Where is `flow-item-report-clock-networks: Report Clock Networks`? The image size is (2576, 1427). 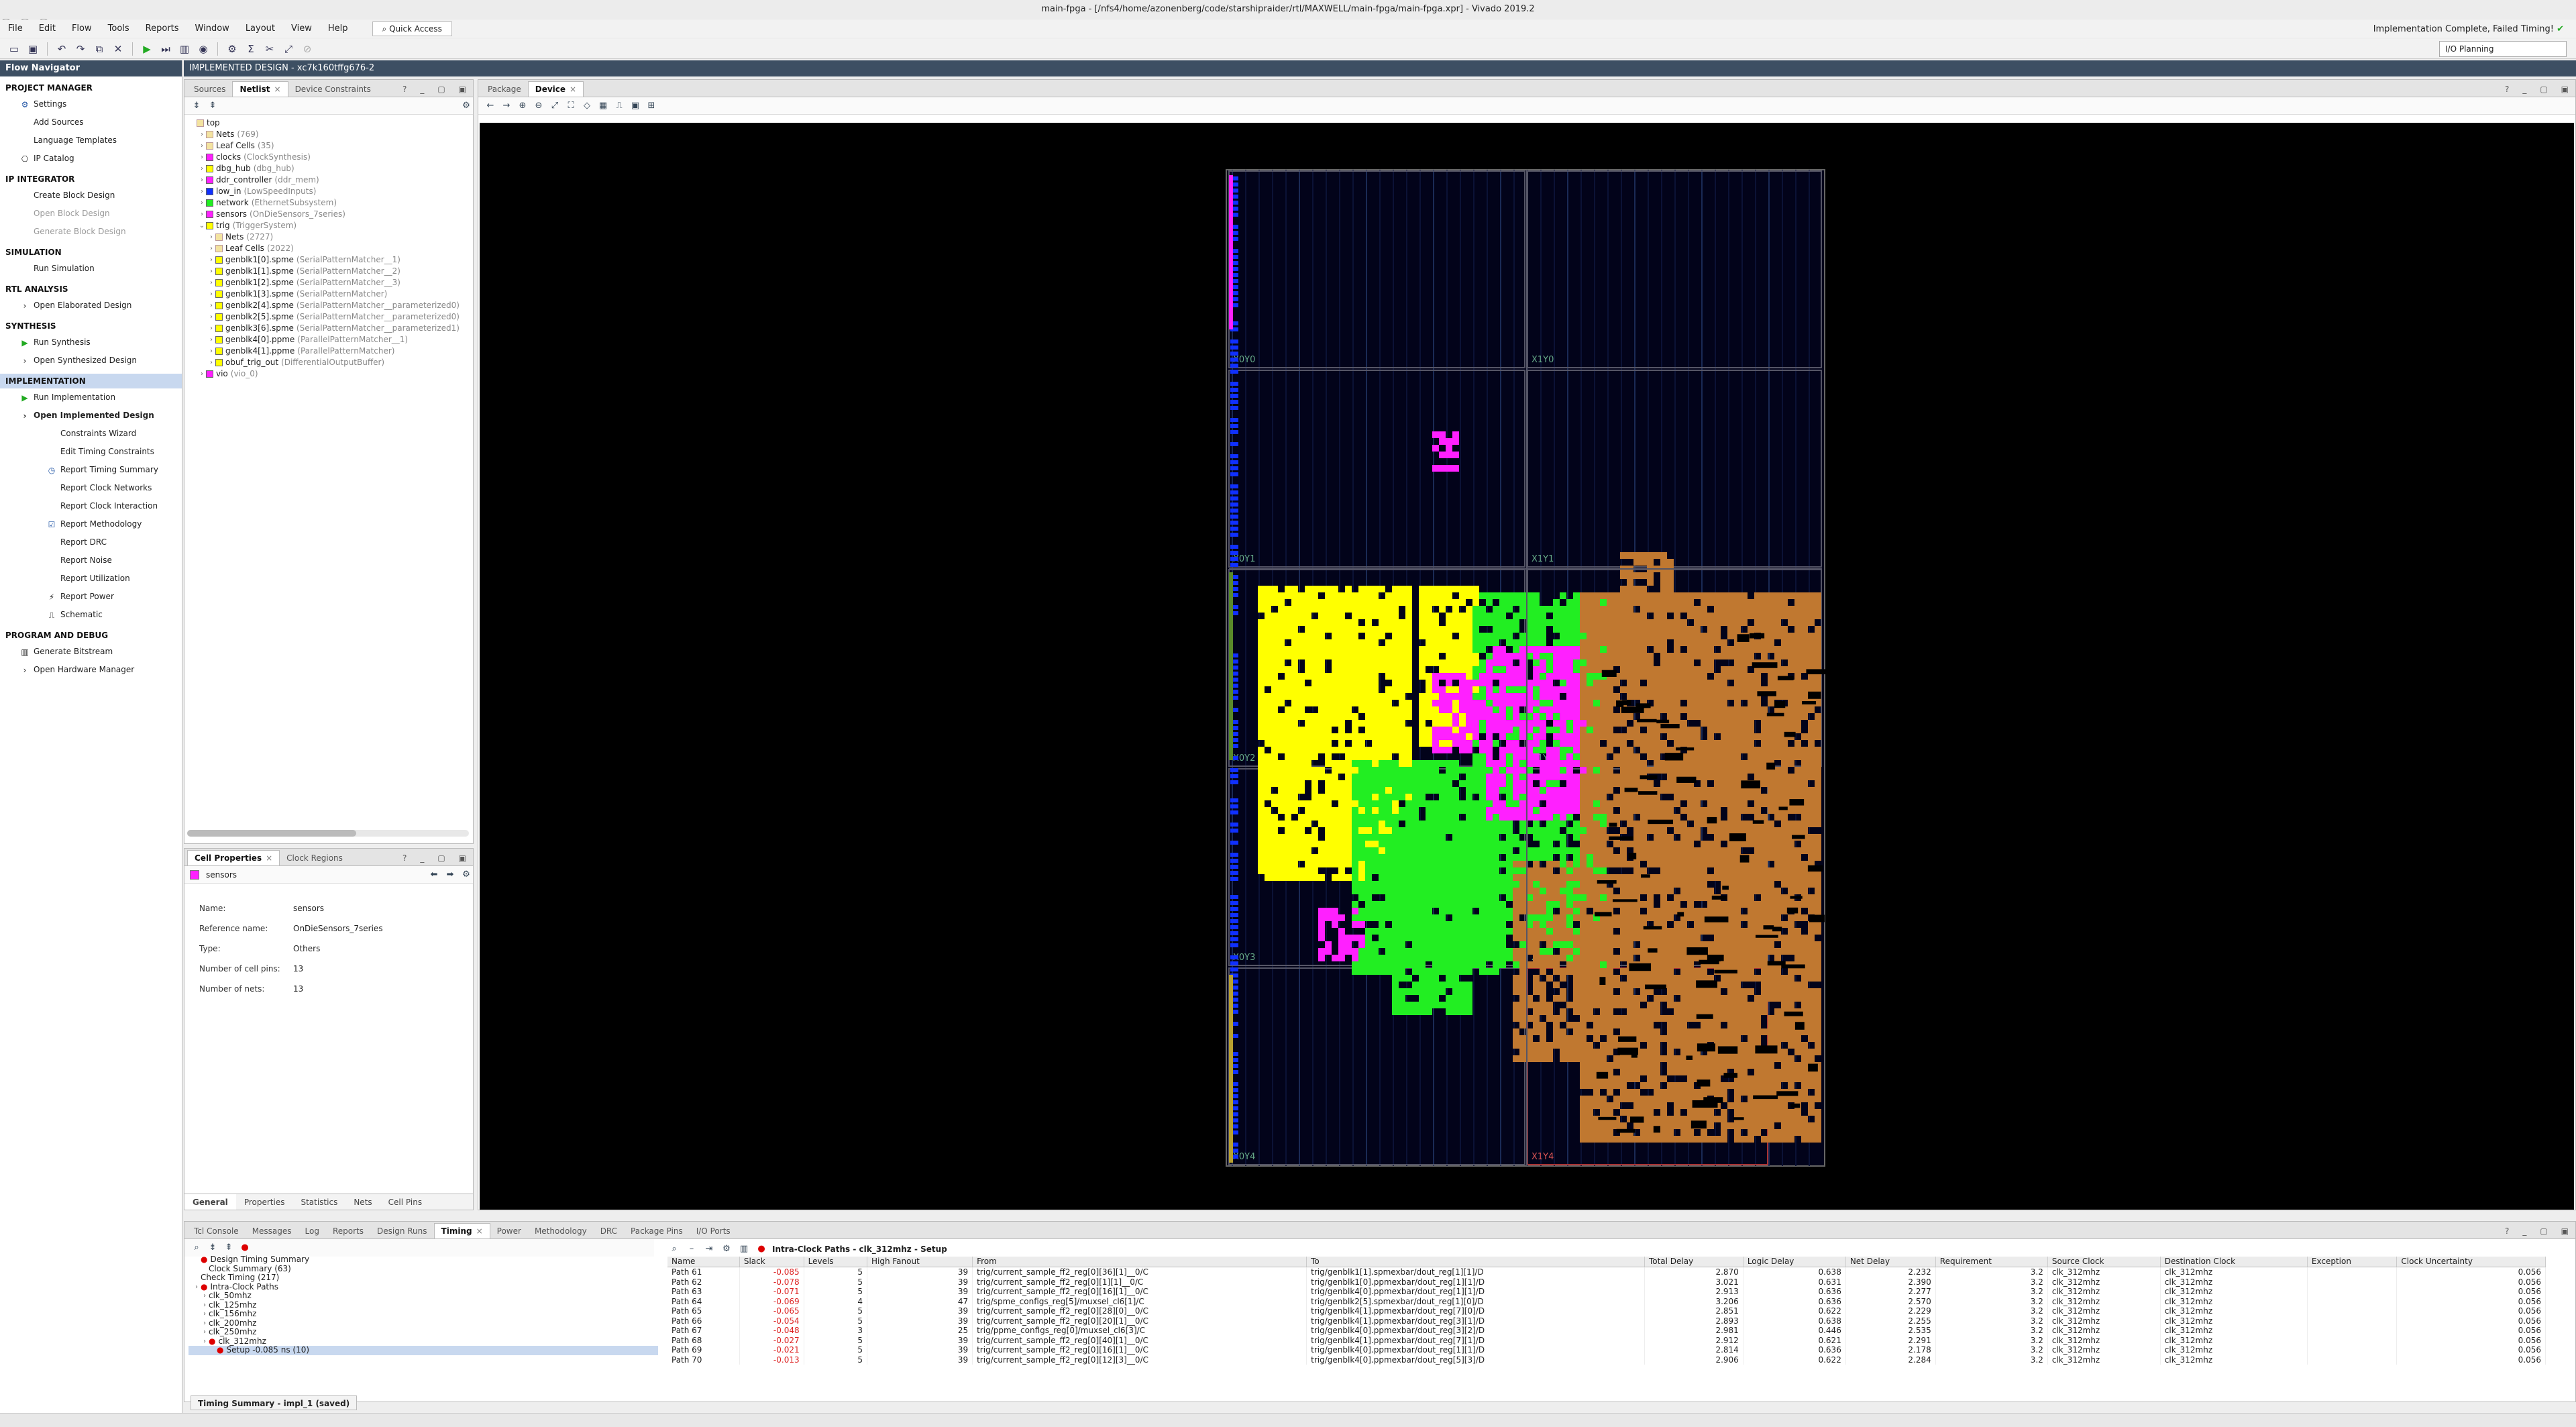 flow-item-report-clock-networks: Report Clock Networks is located at coordinates (91, 488).